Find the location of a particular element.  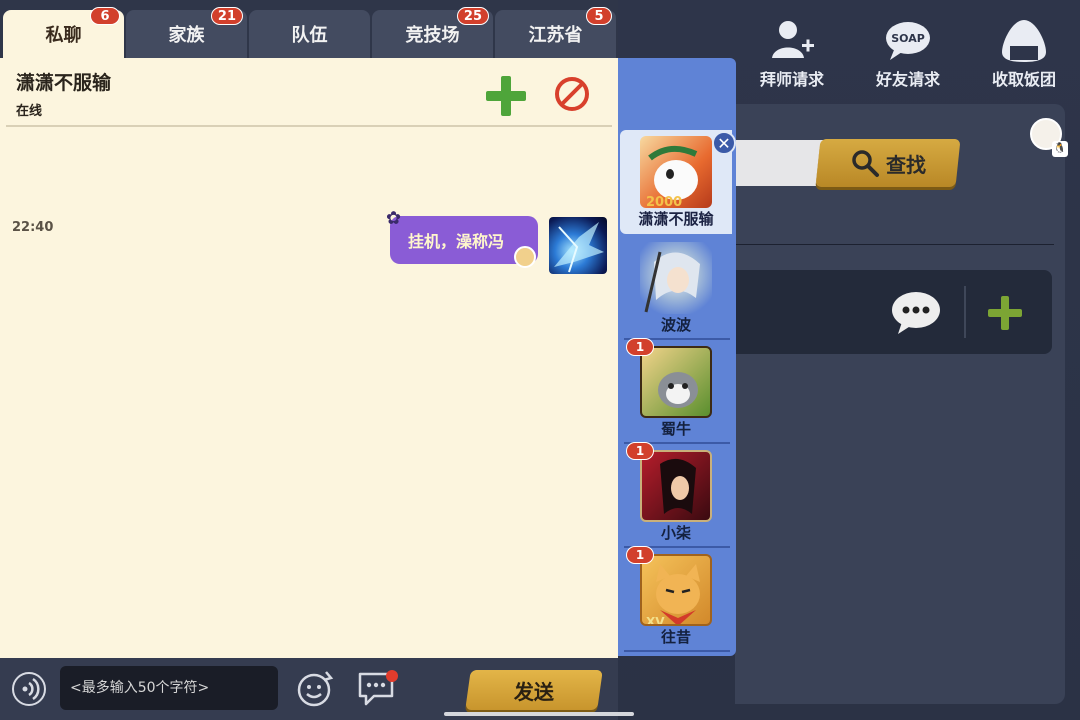

home-indicator is located at coordinates (539, 714).